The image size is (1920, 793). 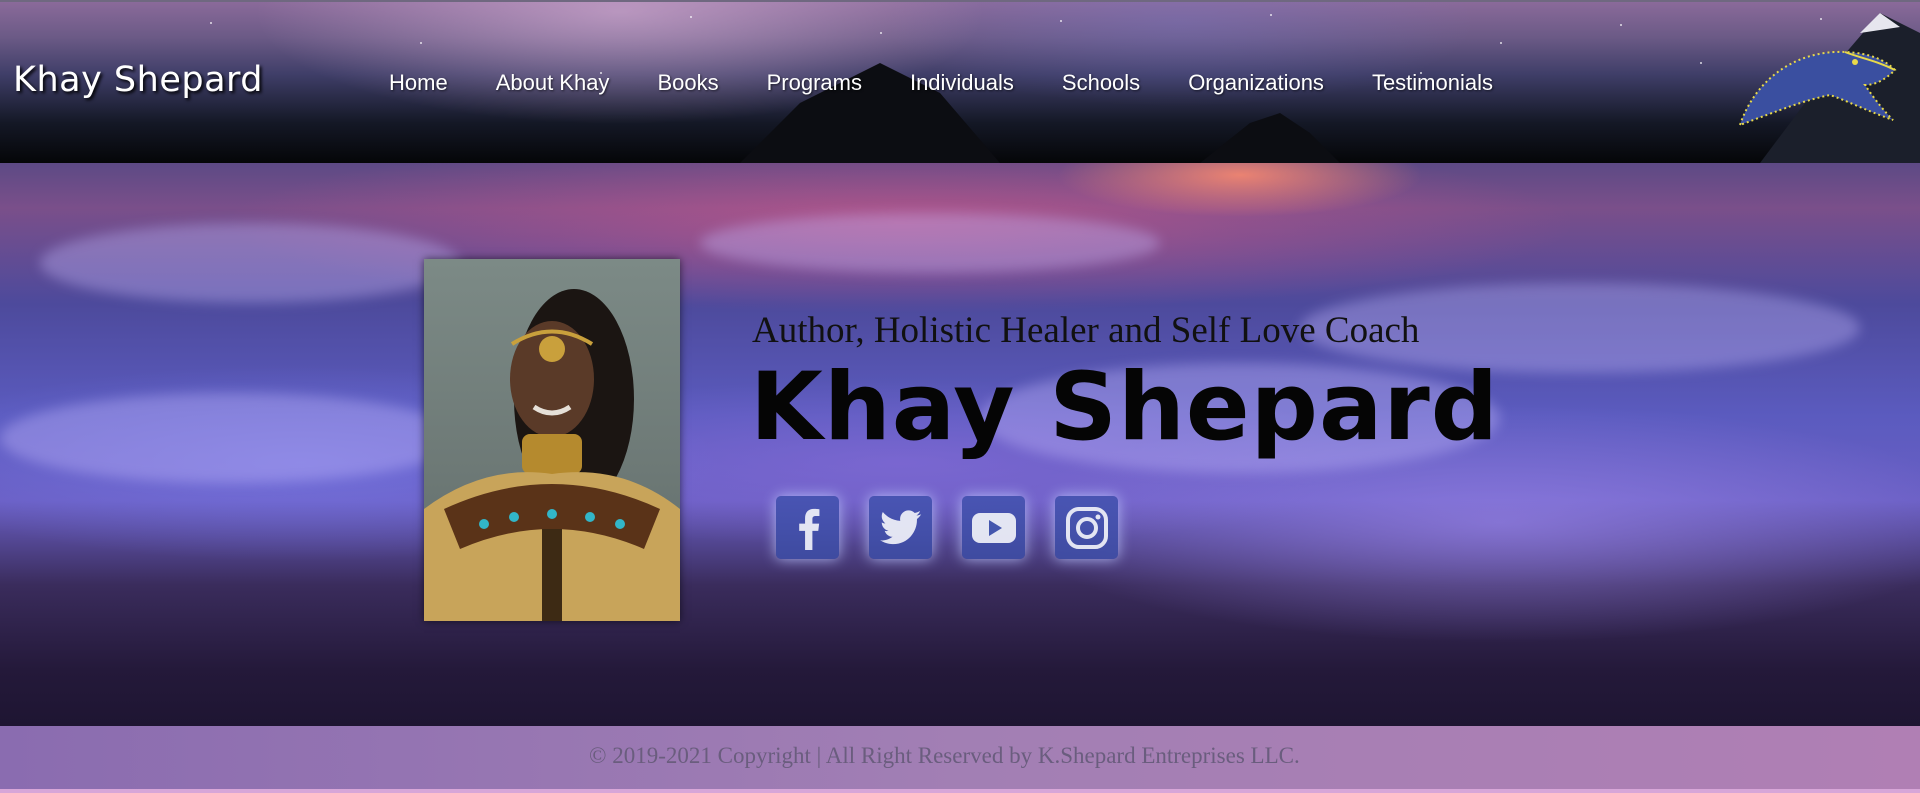 What do you see at coordinates (1432, 83) in the screenshot?
I see `nav-testimonials: Testimonials` at bounding box center [1432, 83].